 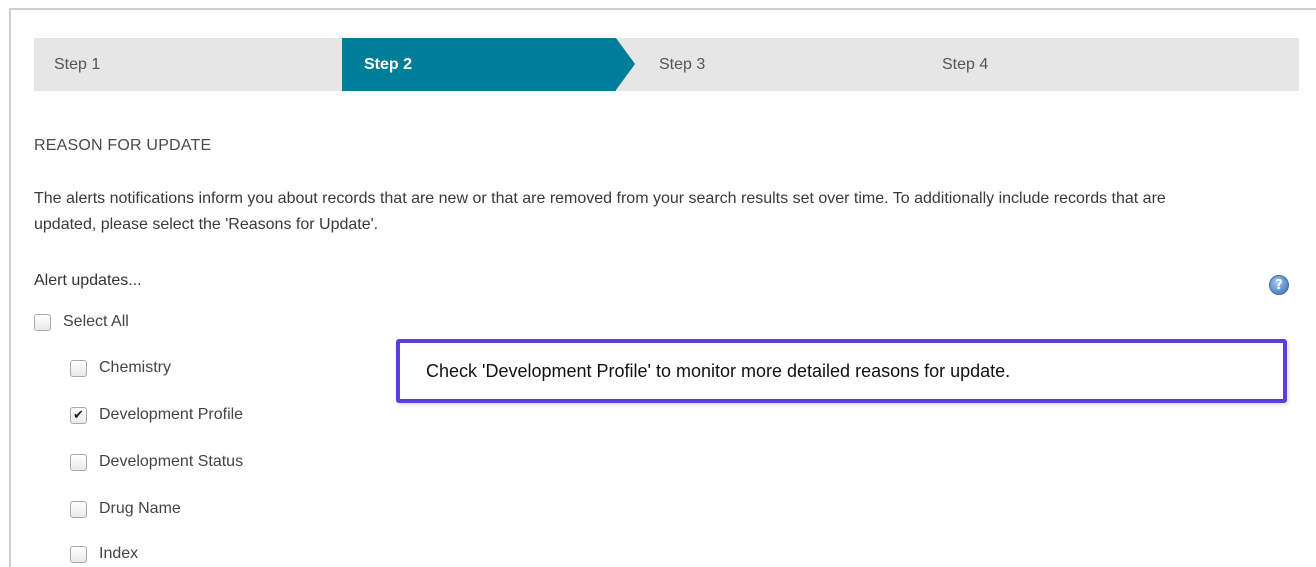 I want to click on wizard-step-bar: Step 1 Step 2 Step 3 Step 4, so click(x=666, y=64).